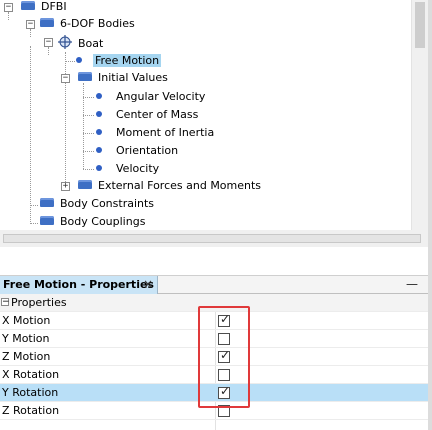 This screenshot has width=432, height=430. I want to click on tree-node-body-constraints: Body Constraints, so click(97, 204).